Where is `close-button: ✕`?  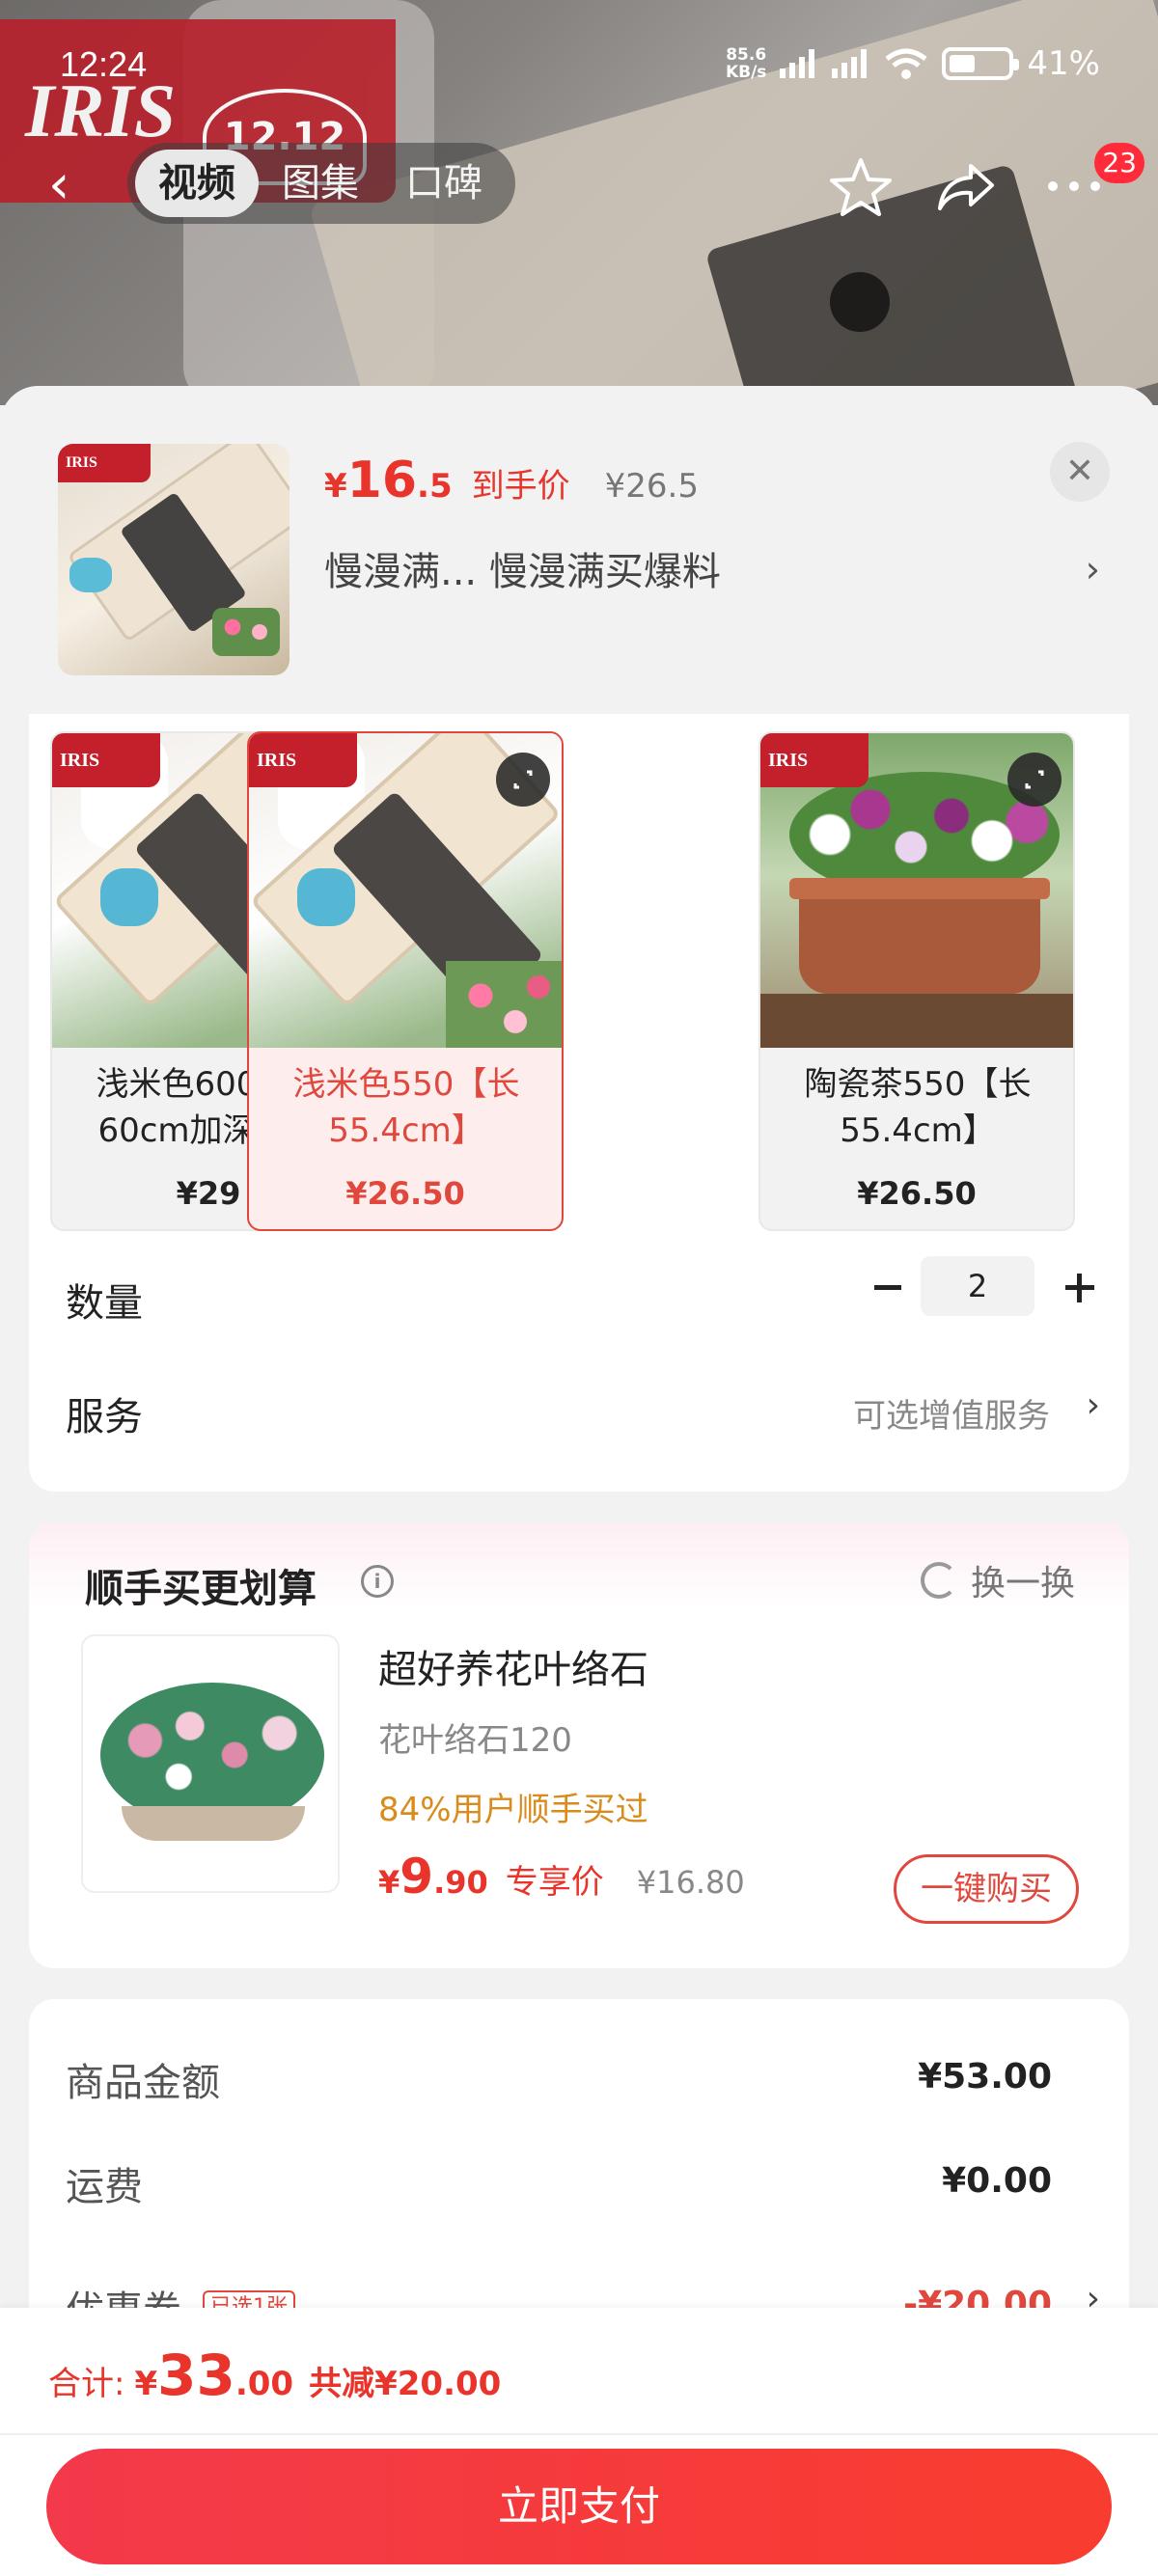 close-button: ✕ is located at coordinates (1080, 472).